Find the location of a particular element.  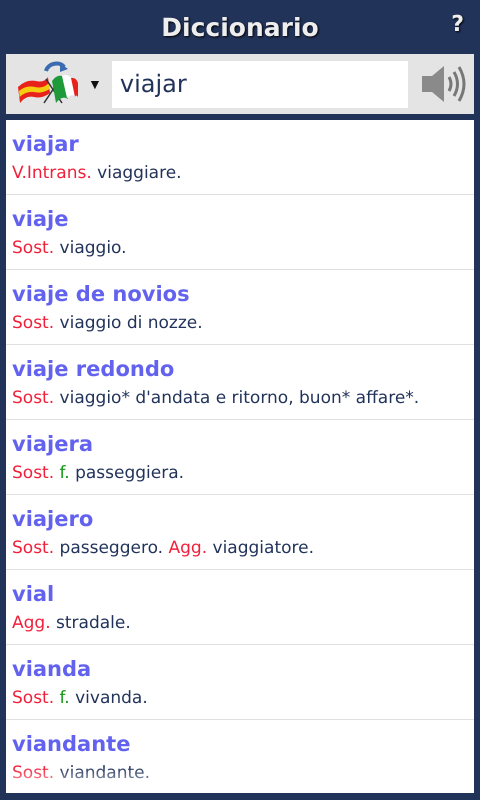

language-selector: ▼ is located at coordinates (59, 84).